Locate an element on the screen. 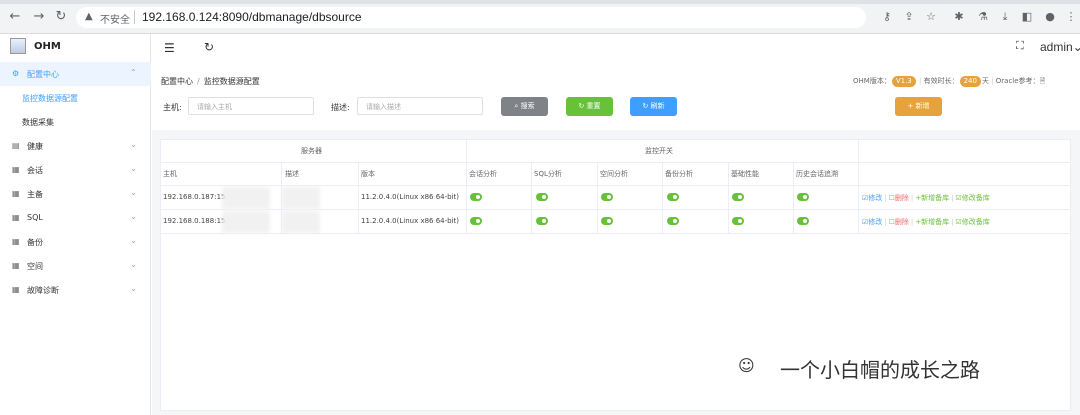 The height and width of the screenshot is (415, 1080). sidepanel-icon: ◧ is located at coordinates (1027, 16).